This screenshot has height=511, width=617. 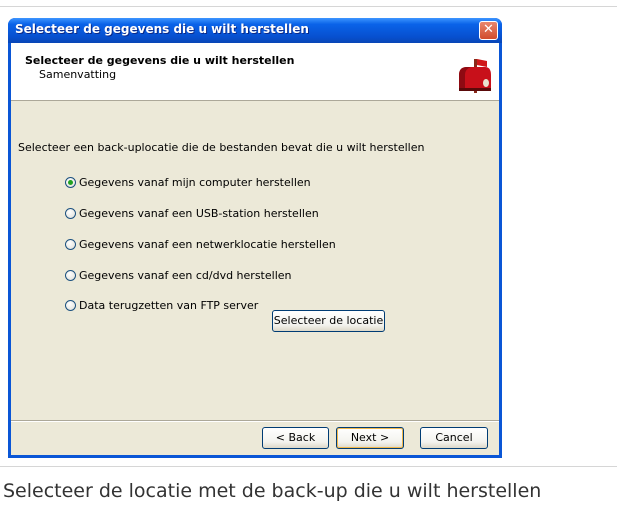 What do you see at coordinates (308, 6) in the screenshot?
I see `top-divider` at bounding box center [308, 6].